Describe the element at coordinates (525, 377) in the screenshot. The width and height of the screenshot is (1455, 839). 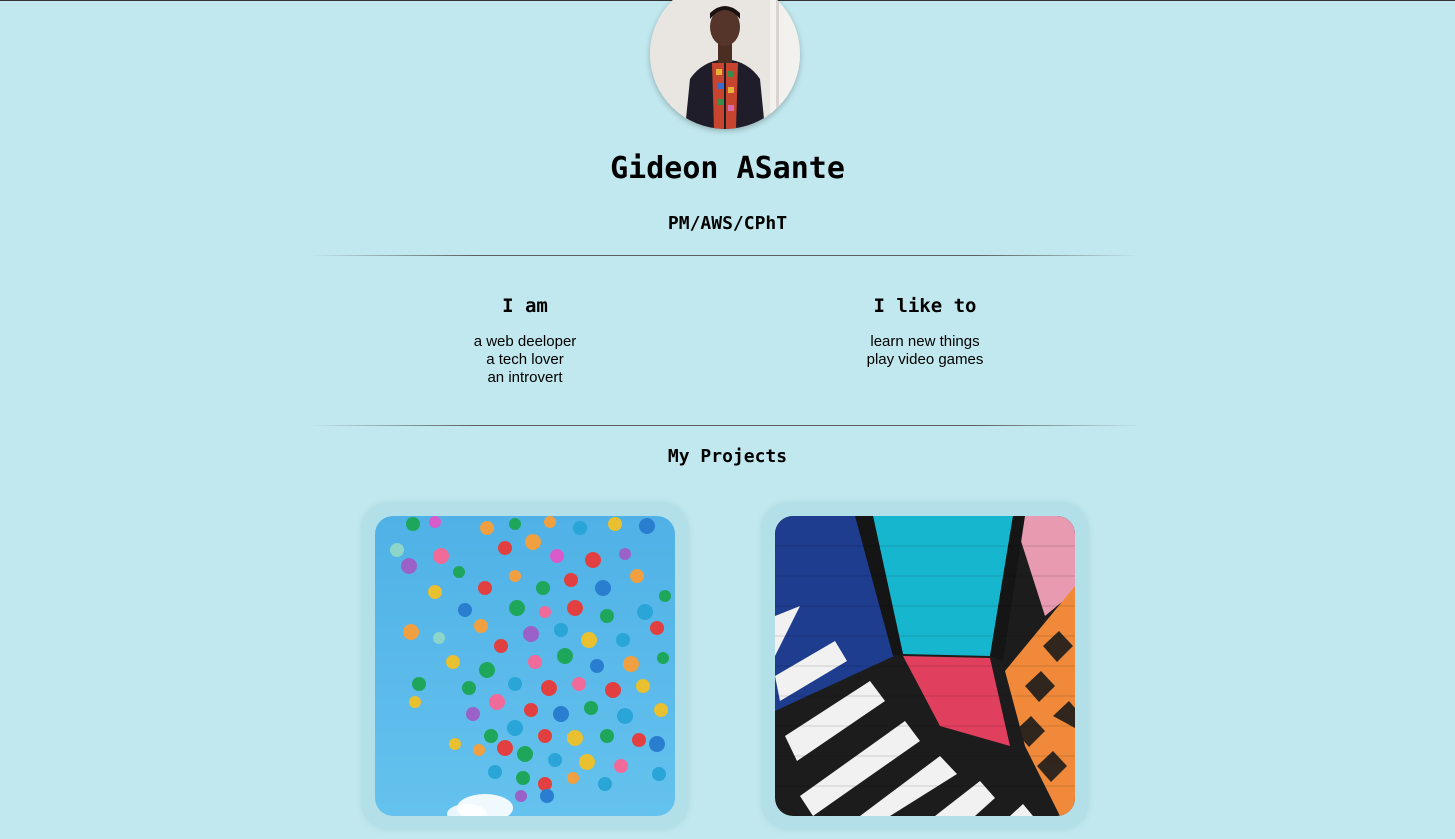
I see `list-item: an introvert` at that location.